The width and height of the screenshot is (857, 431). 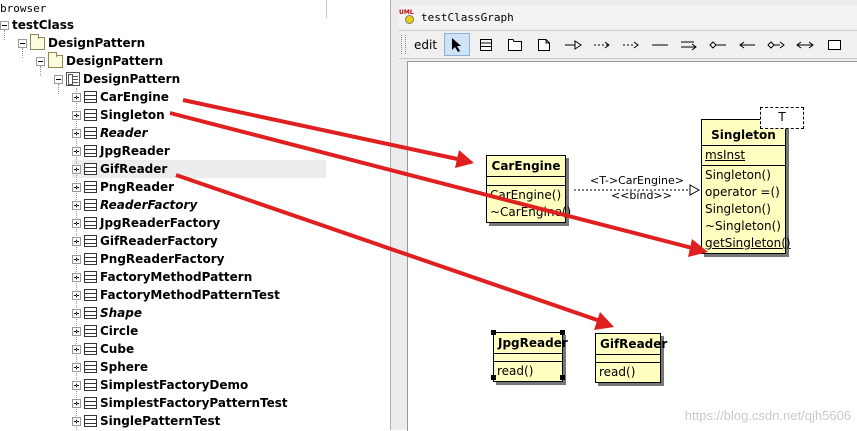 I want to click on tree-item-label: FactoryMethodPatternTest, so click(x=190, y=295).